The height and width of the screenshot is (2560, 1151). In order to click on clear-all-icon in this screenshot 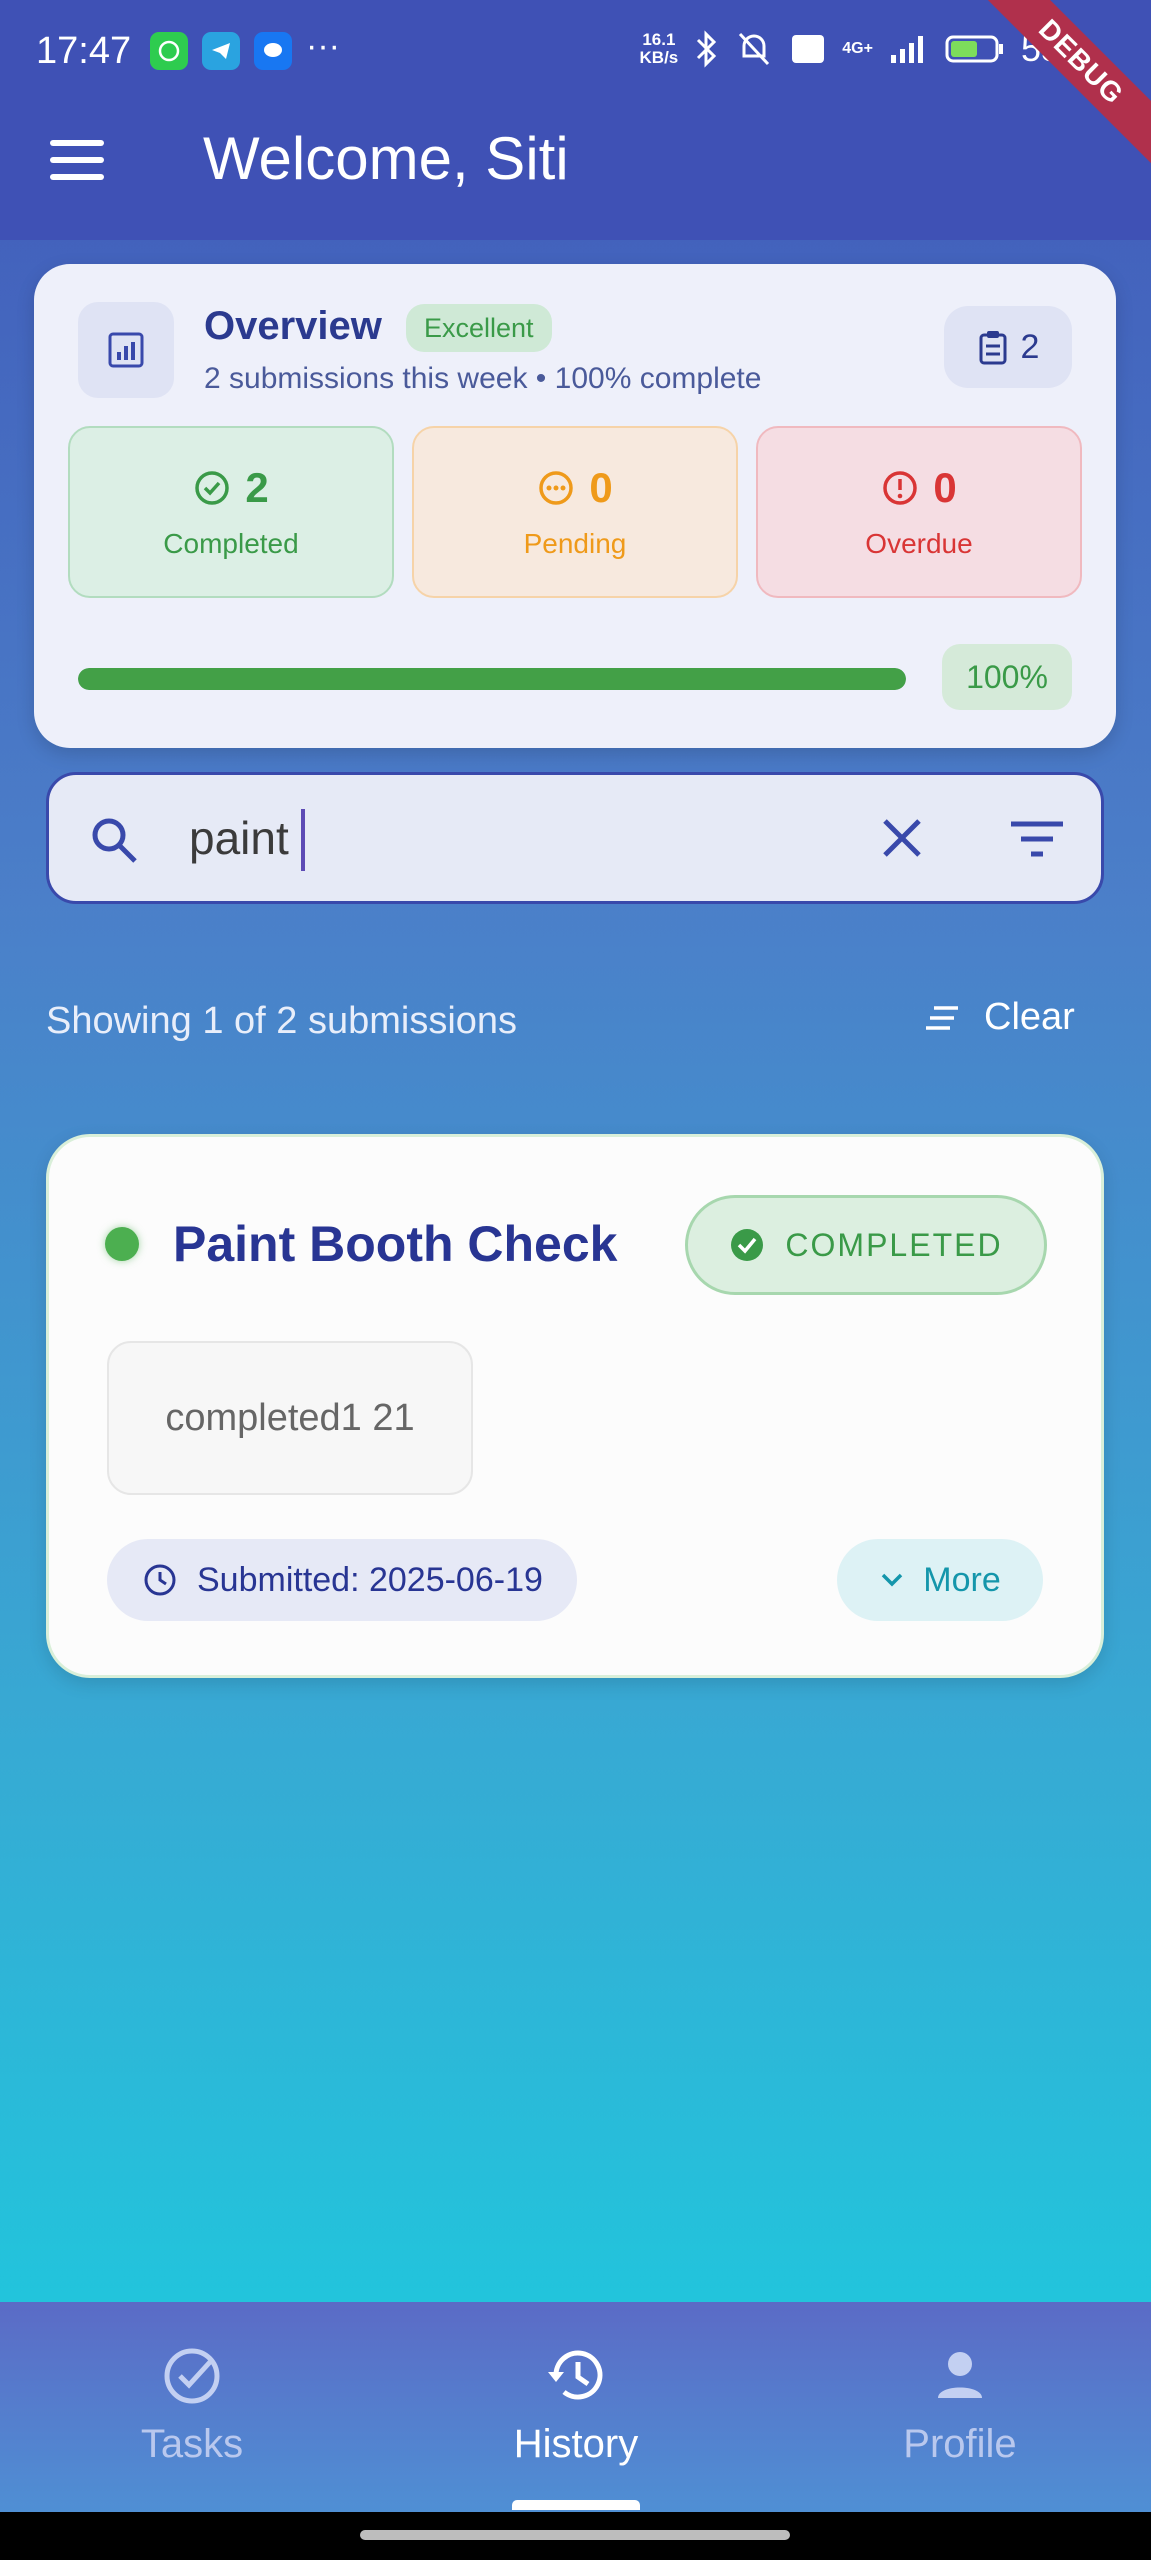, I will do `click(942, 1017)`.